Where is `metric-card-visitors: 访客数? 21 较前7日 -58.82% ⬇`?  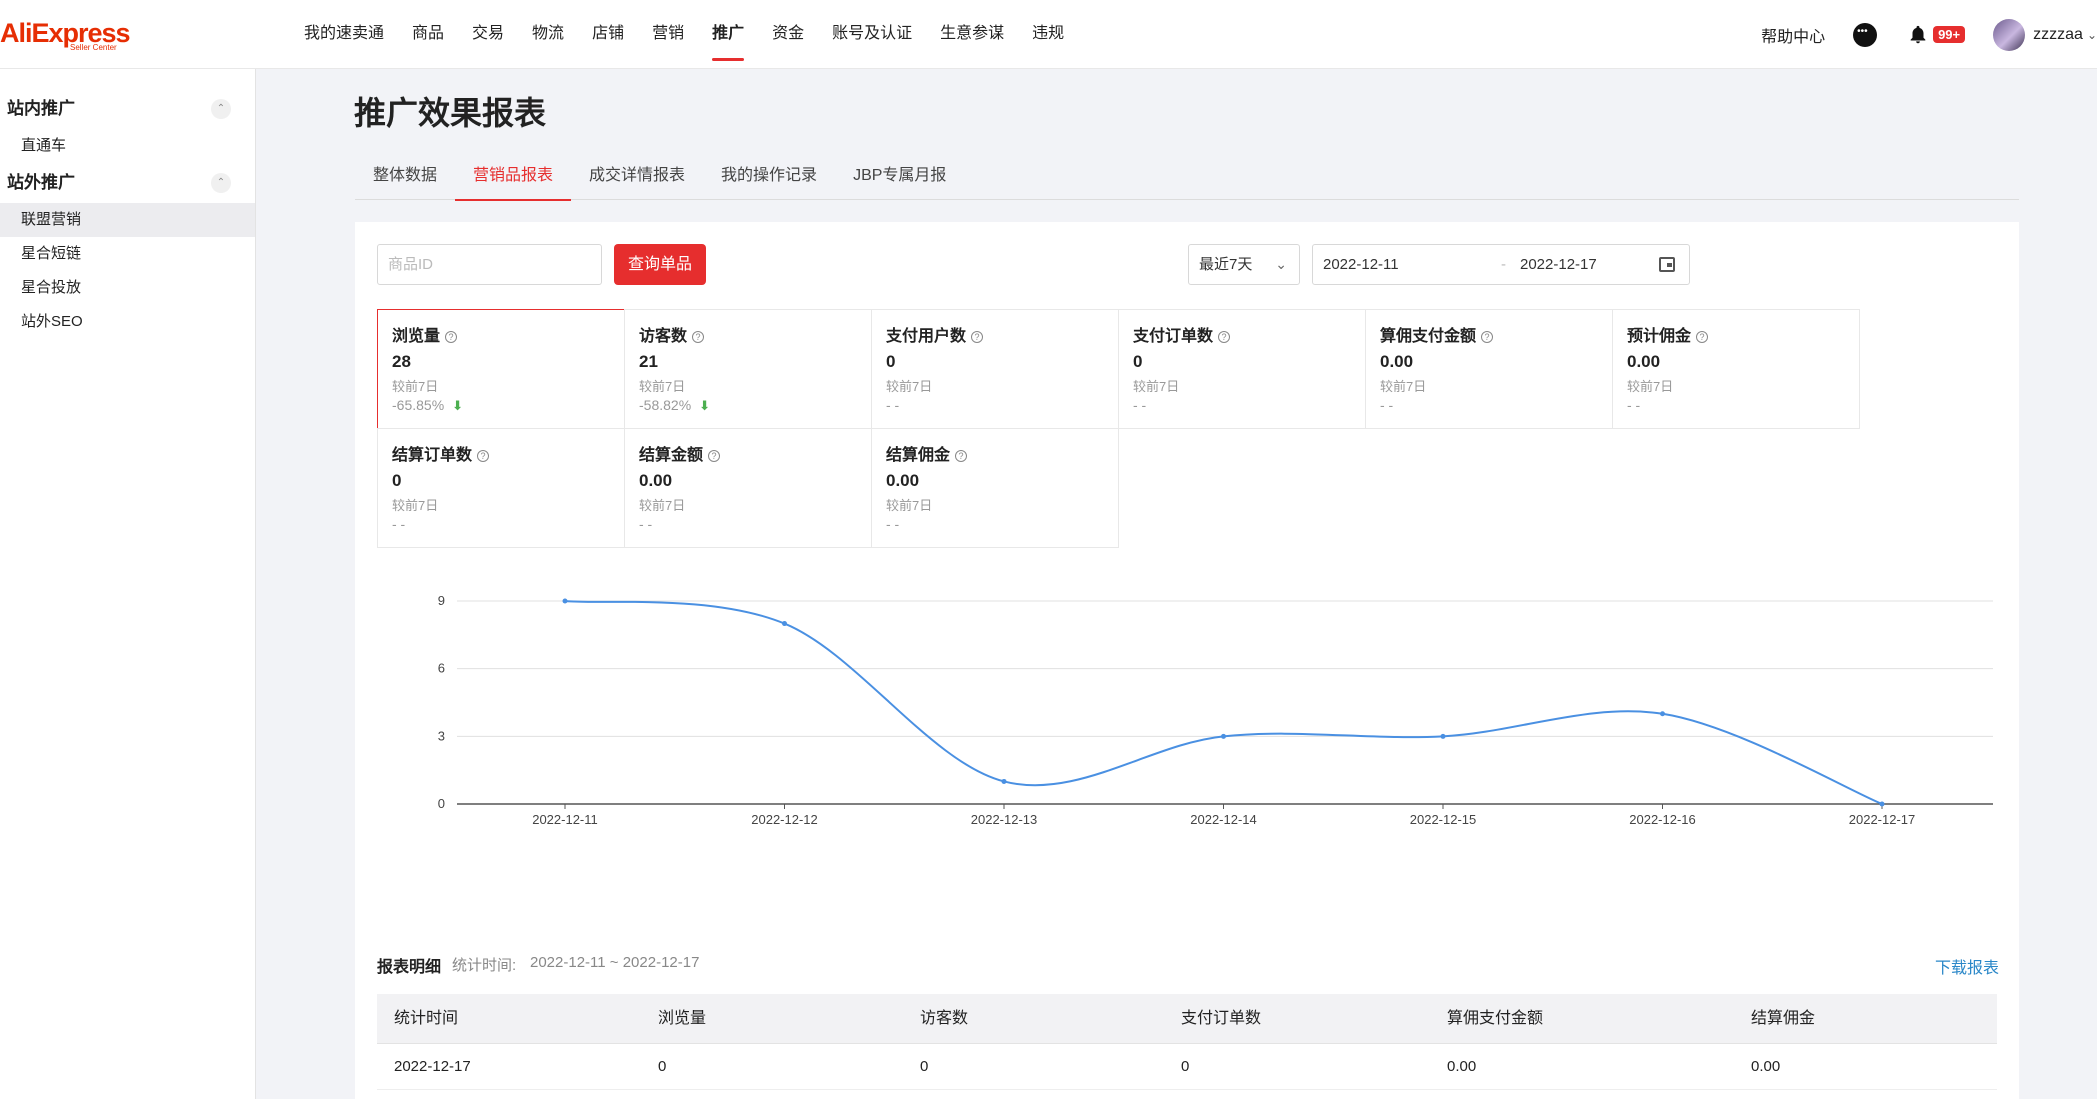 metric-card-visitors: 访客数? 21 较前7日 -58.82% ⬇ is located at coordinates (748, 369).